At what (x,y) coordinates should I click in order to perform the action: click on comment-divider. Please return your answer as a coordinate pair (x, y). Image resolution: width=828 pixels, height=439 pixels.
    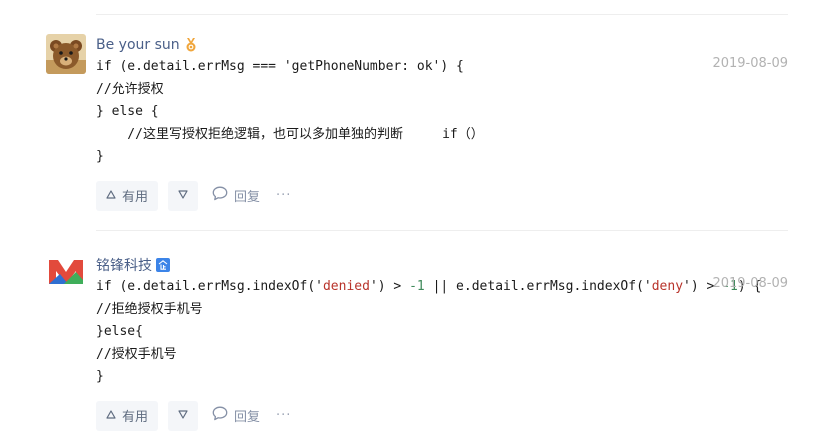
    Looking at the image, I should click on (442, 230).